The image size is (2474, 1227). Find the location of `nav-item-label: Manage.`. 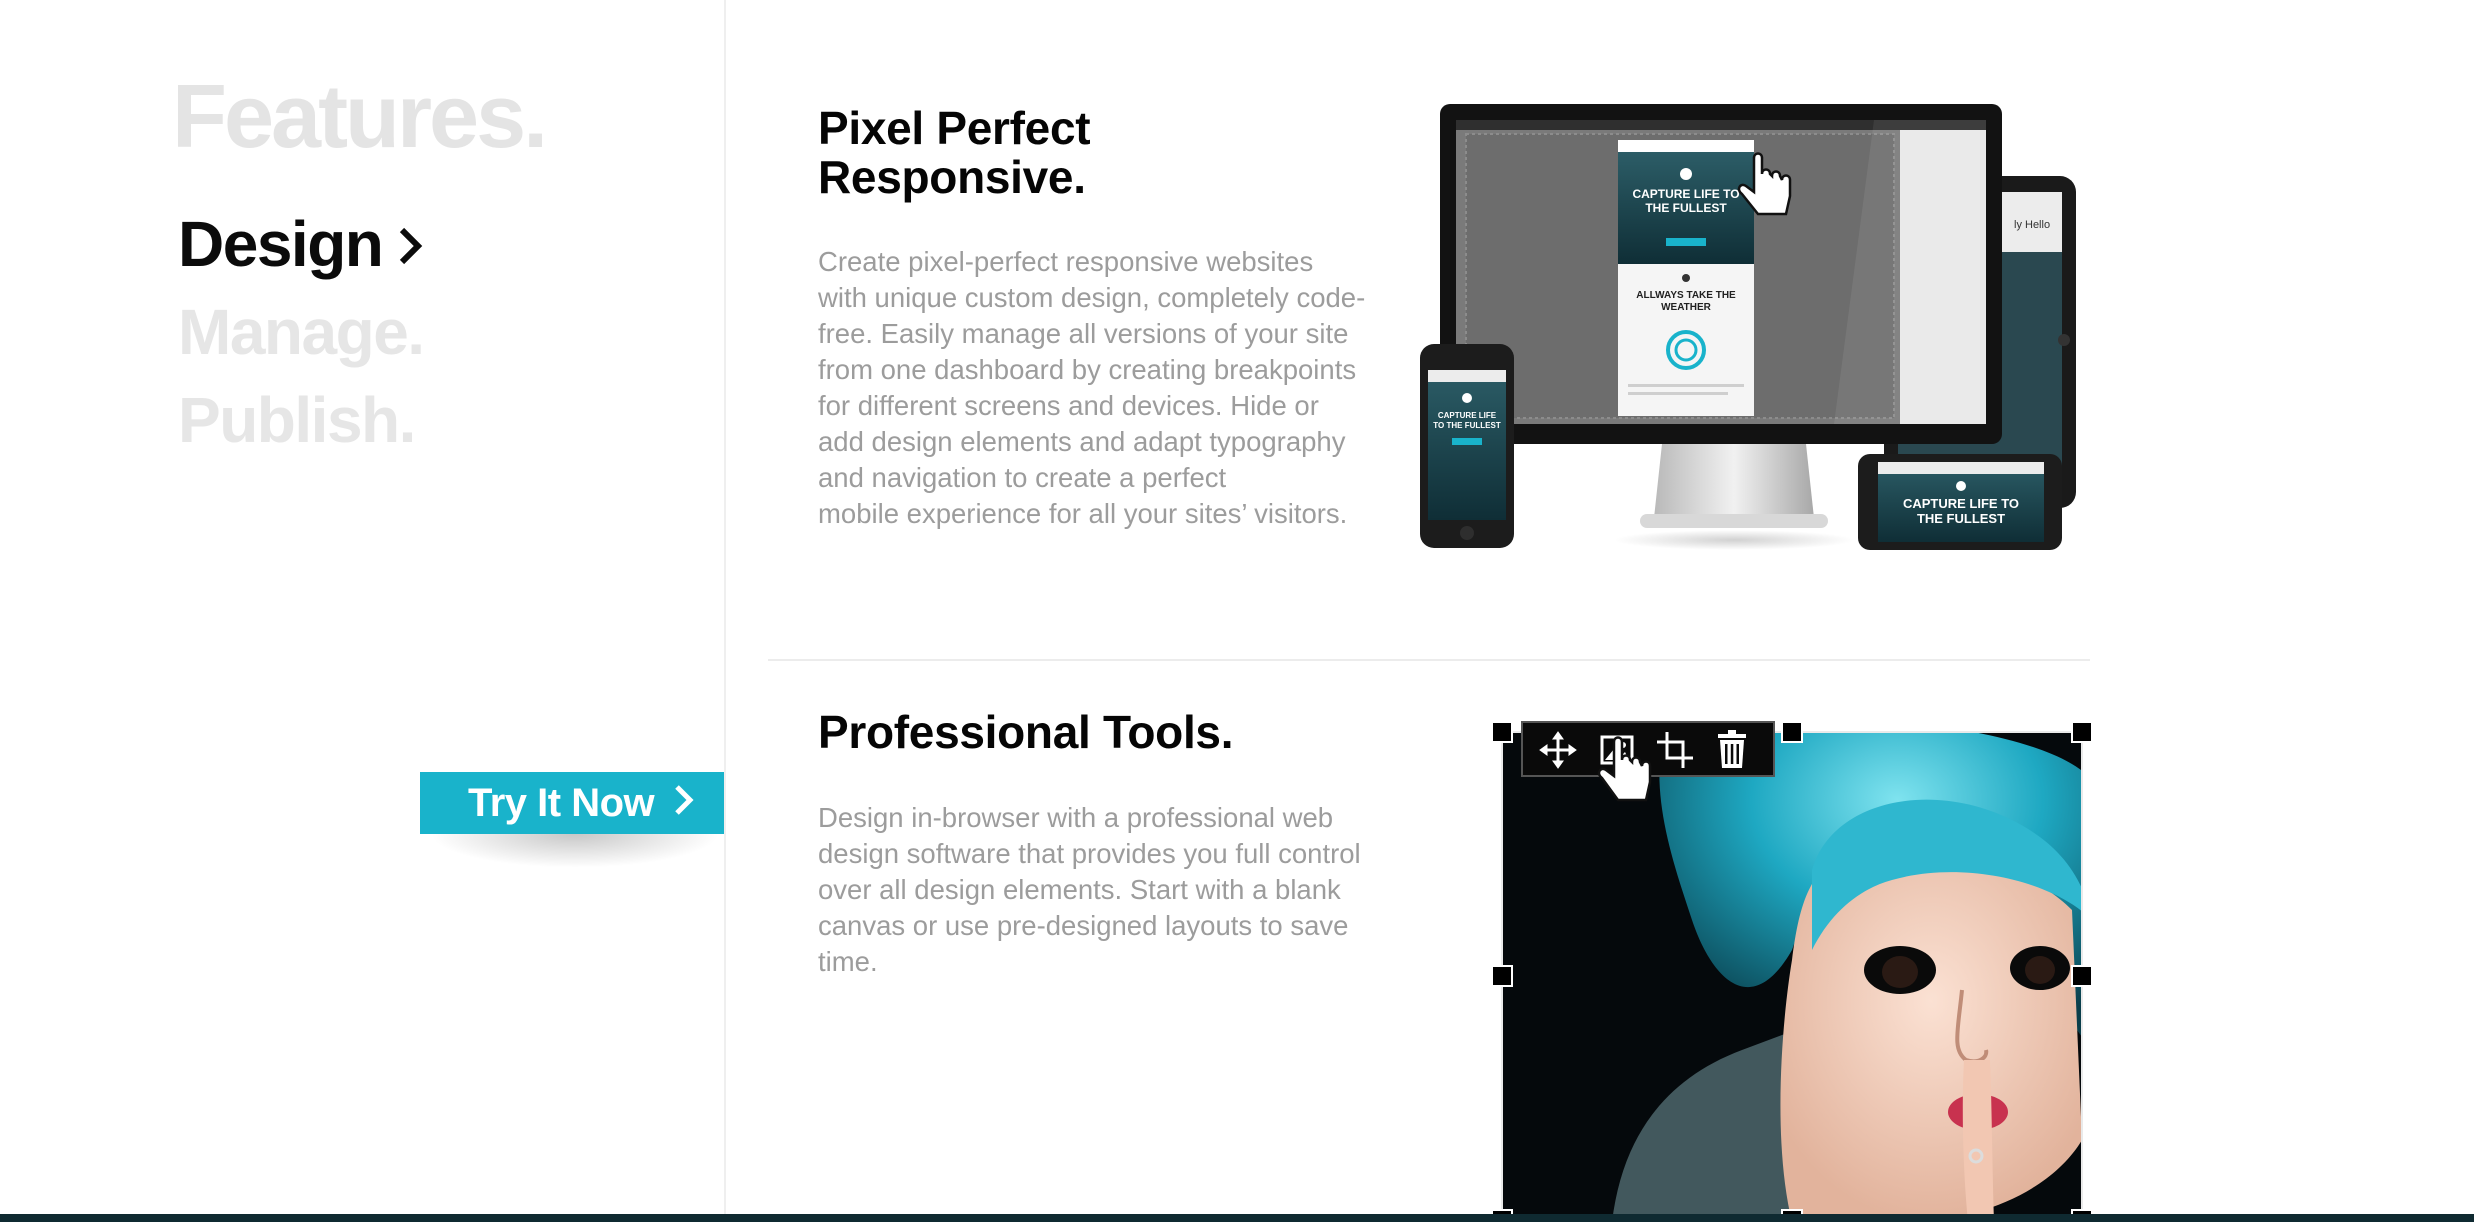

nav-item-label: Manage. is located at coordinates (301, 332).